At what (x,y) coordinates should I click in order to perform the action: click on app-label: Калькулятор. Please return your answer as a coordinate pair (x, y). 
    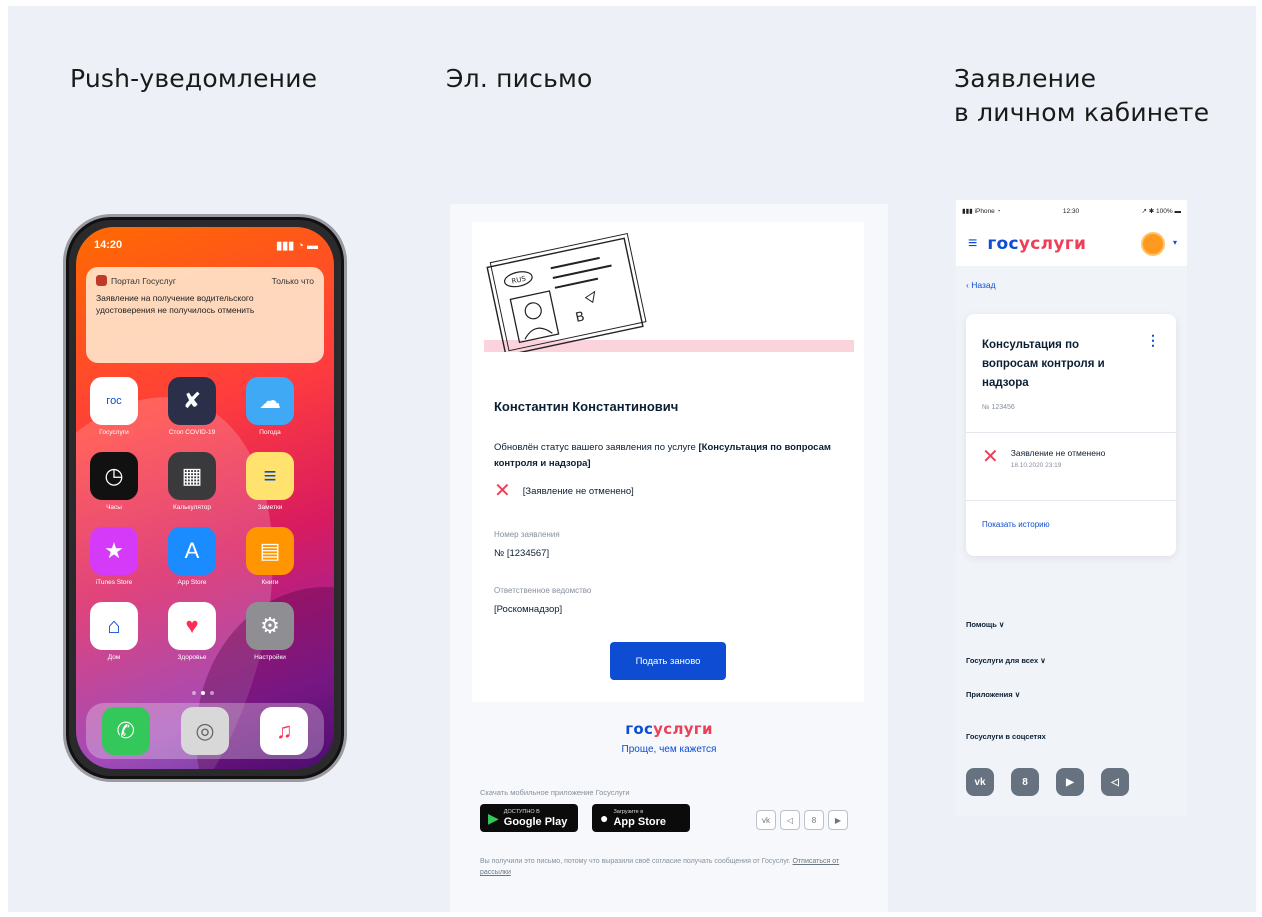
    Looking at the image, I should click on (192, 507).